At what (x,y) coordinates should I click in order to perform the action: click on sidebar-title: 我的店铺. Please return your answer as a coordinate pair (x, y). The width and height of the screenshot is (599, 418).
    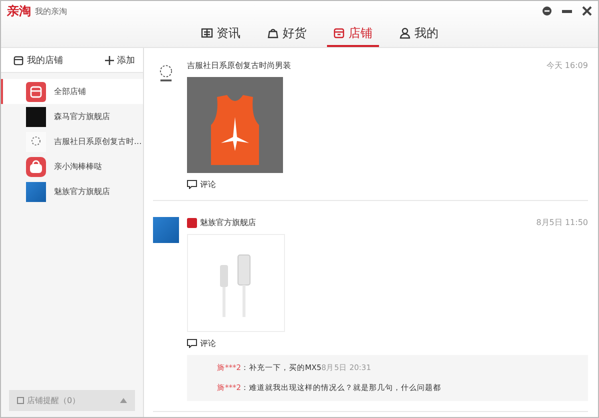
    Looking at the image, I should click on (45, 60).